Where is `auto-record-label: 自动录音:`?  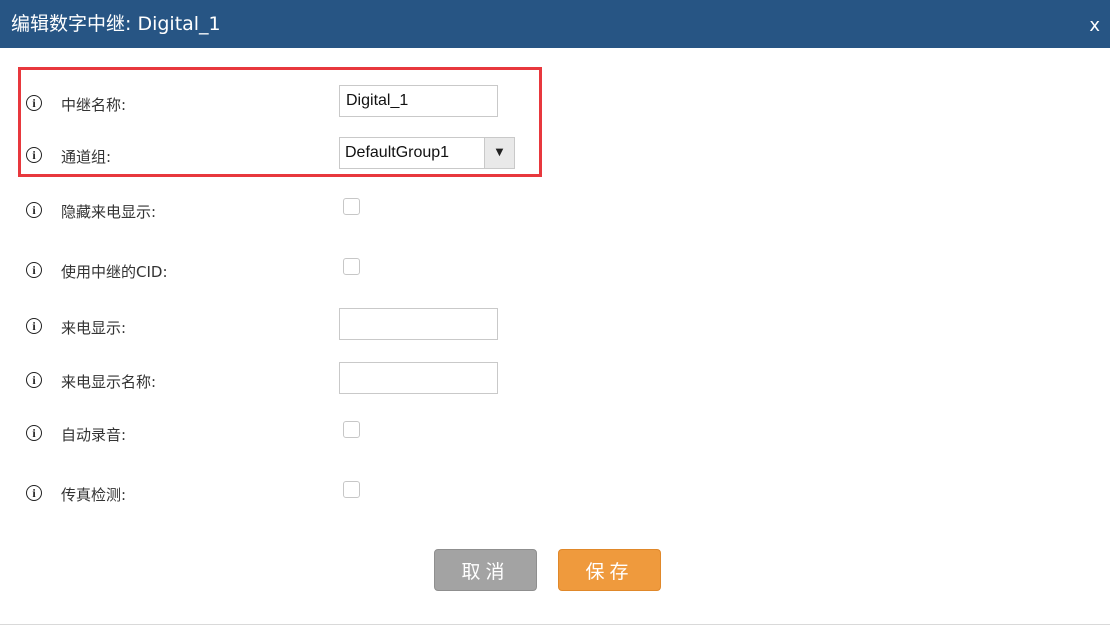
auto-record-label: 自动录音: is located at coordinates (94, 435).